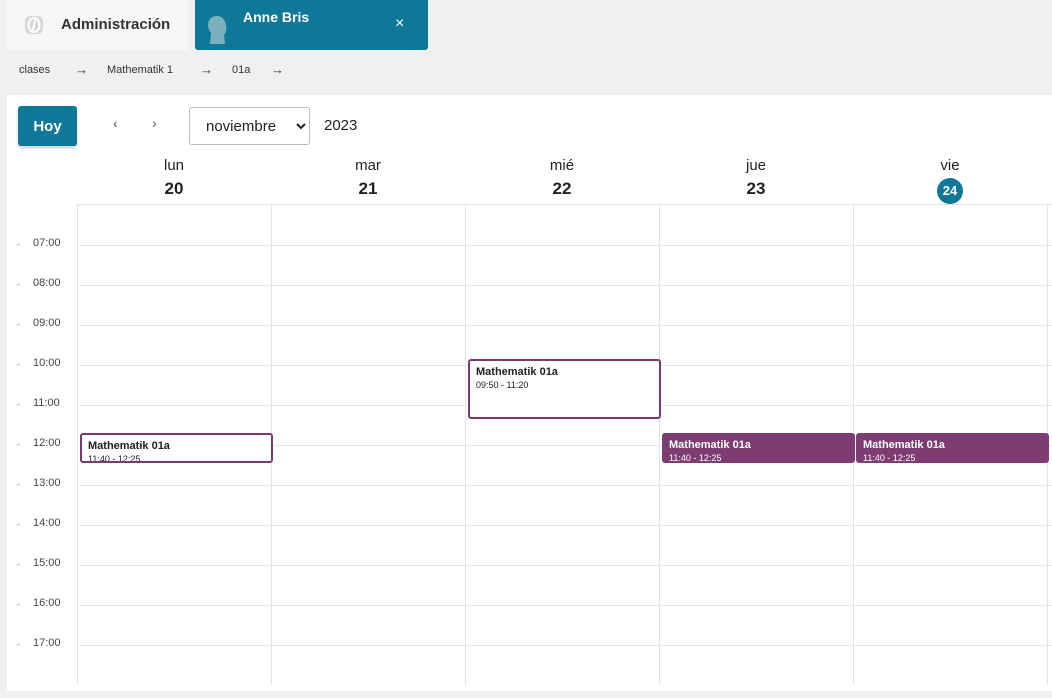 The height and width of the screenshot is (698, 1052). I want to click on calendar-toolbar: Hoy ‹ › noviembre 2023, so click(529, 125).